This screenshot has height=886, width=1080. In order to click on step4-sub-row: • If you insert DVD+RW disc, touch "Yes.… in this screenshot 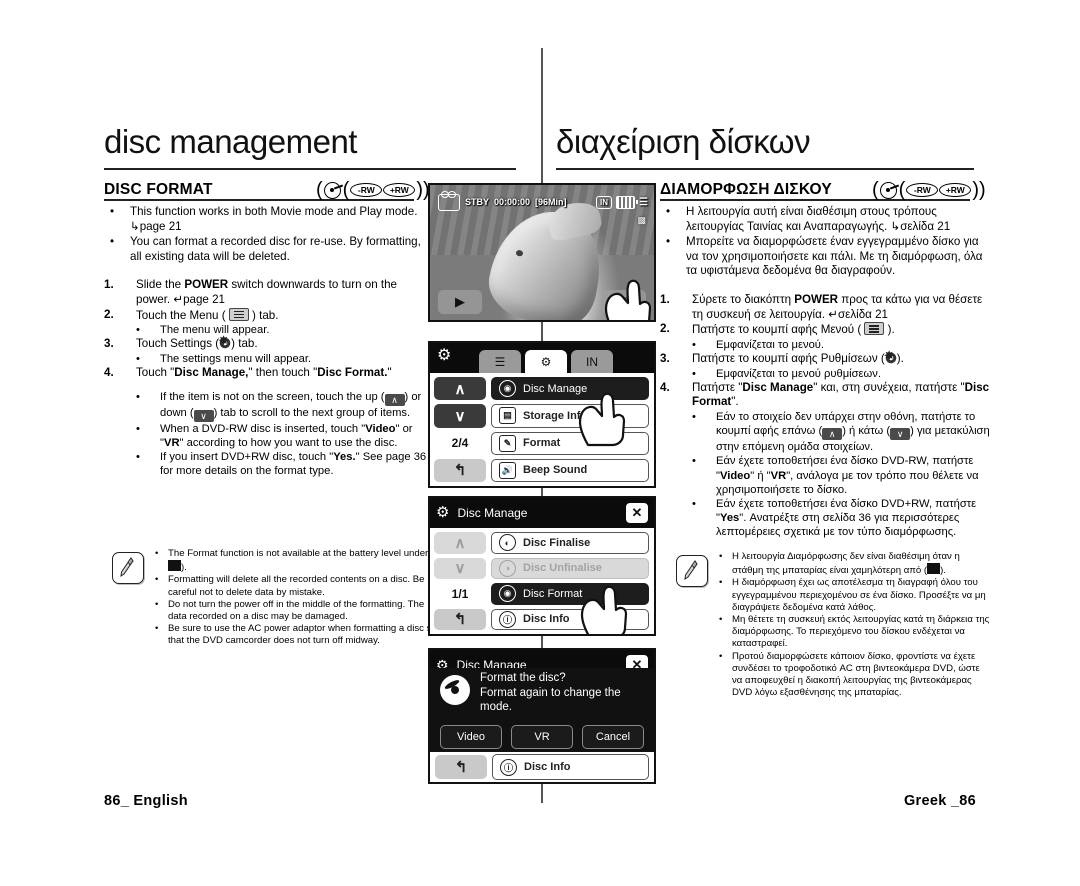, I will do `click(285, 464)`.